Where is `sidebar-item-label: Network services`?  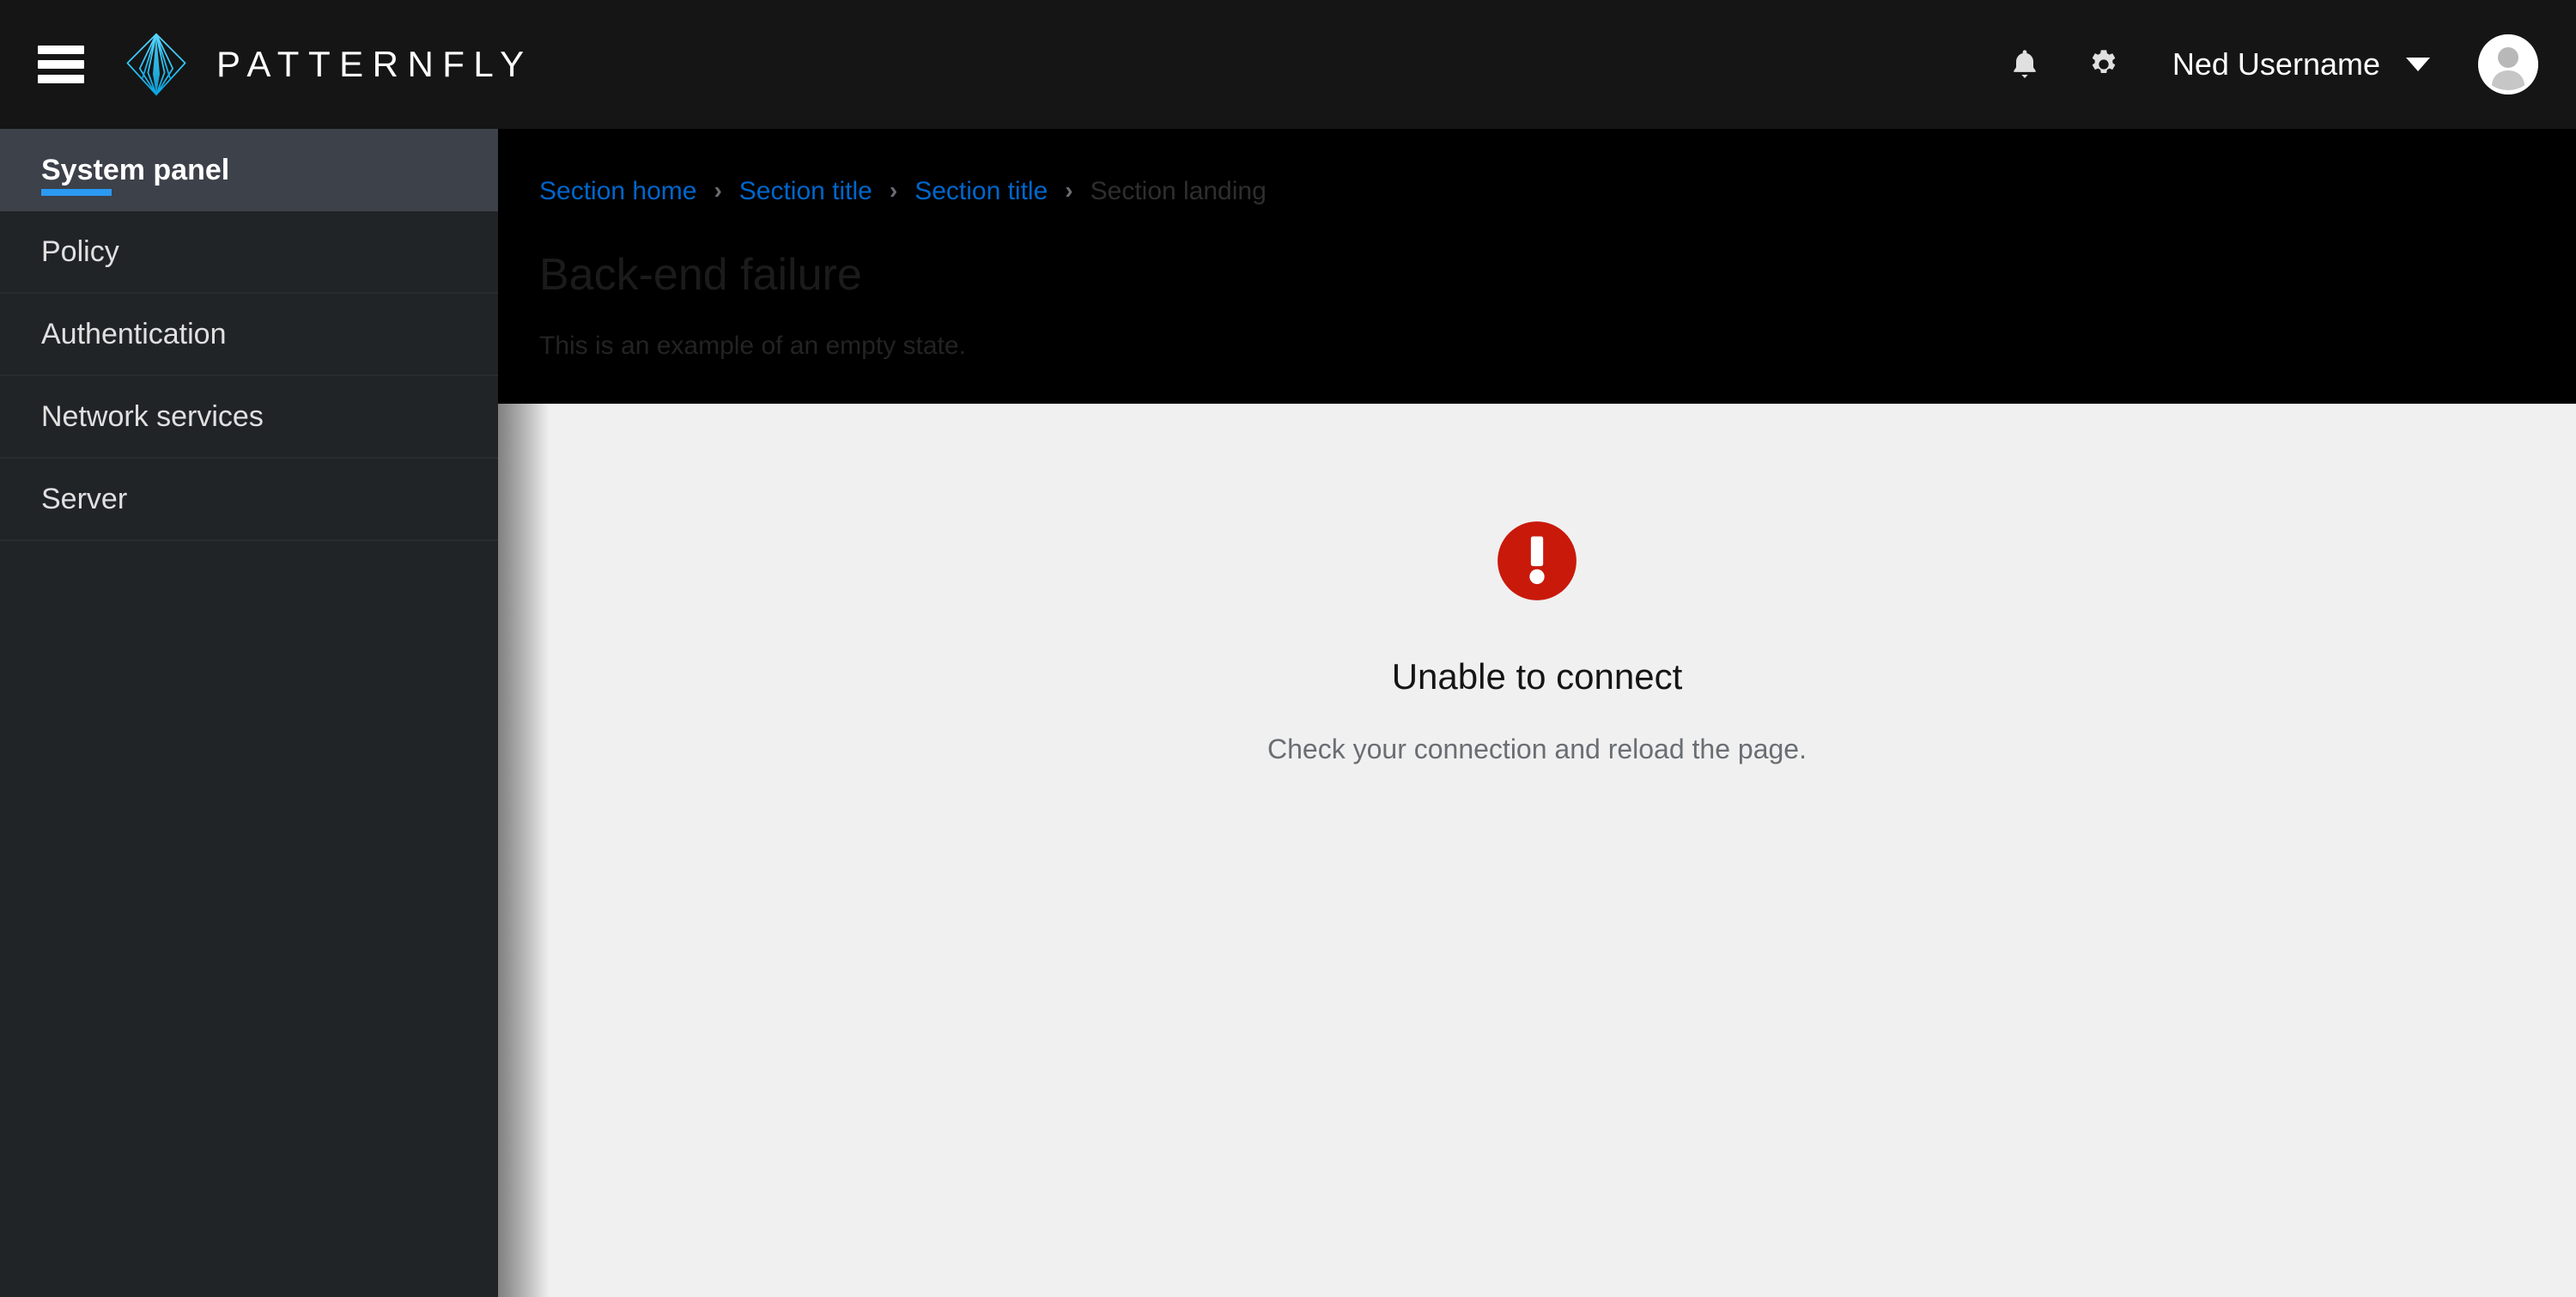 sidebar-item-label: Network services is located at coordinates (153, 416).